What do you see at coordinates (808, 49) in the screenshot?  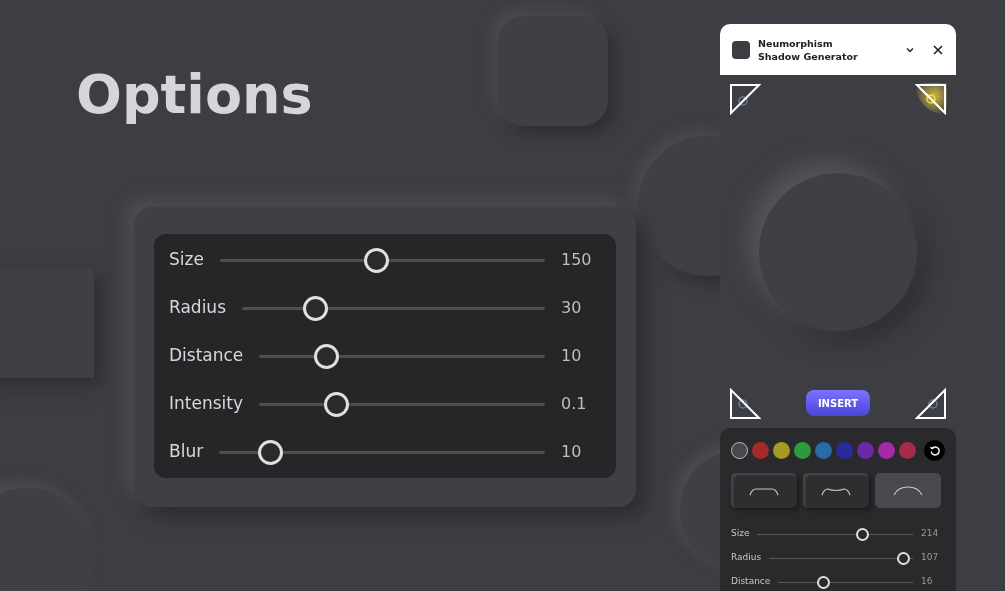 I see `window-title: Neumorphism Shadow Generator` at bounding box center [808, 49].